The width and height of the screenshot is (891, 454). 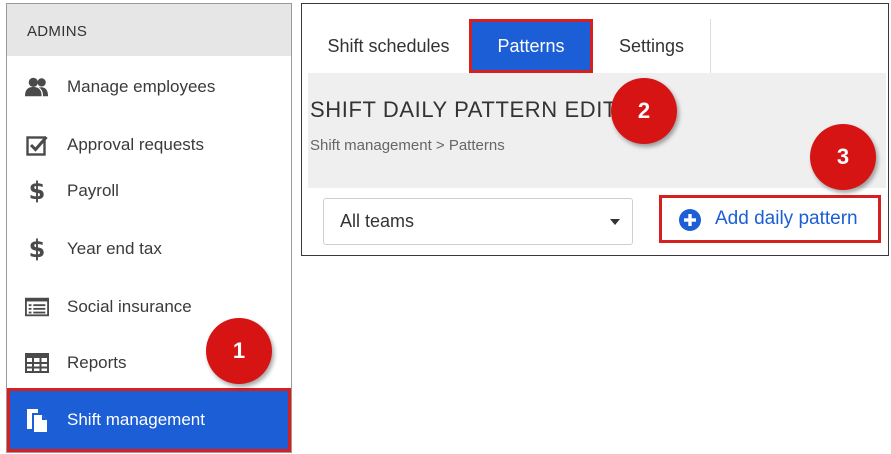 What do you see at coordinates (690, 222) in the screenshot?
I see `plus-circle-icon` at bounding box center [690, 222].